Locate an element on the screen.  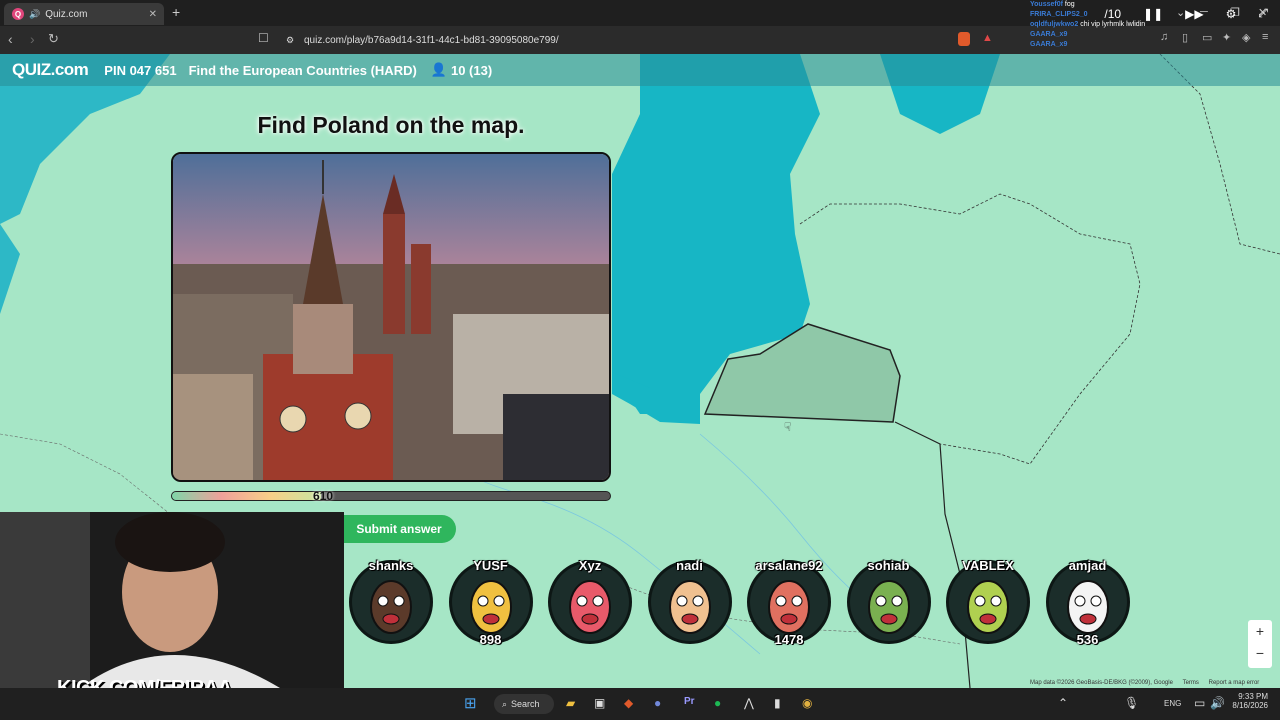
new-tab-icon: + is located at coordinates (176, 12).